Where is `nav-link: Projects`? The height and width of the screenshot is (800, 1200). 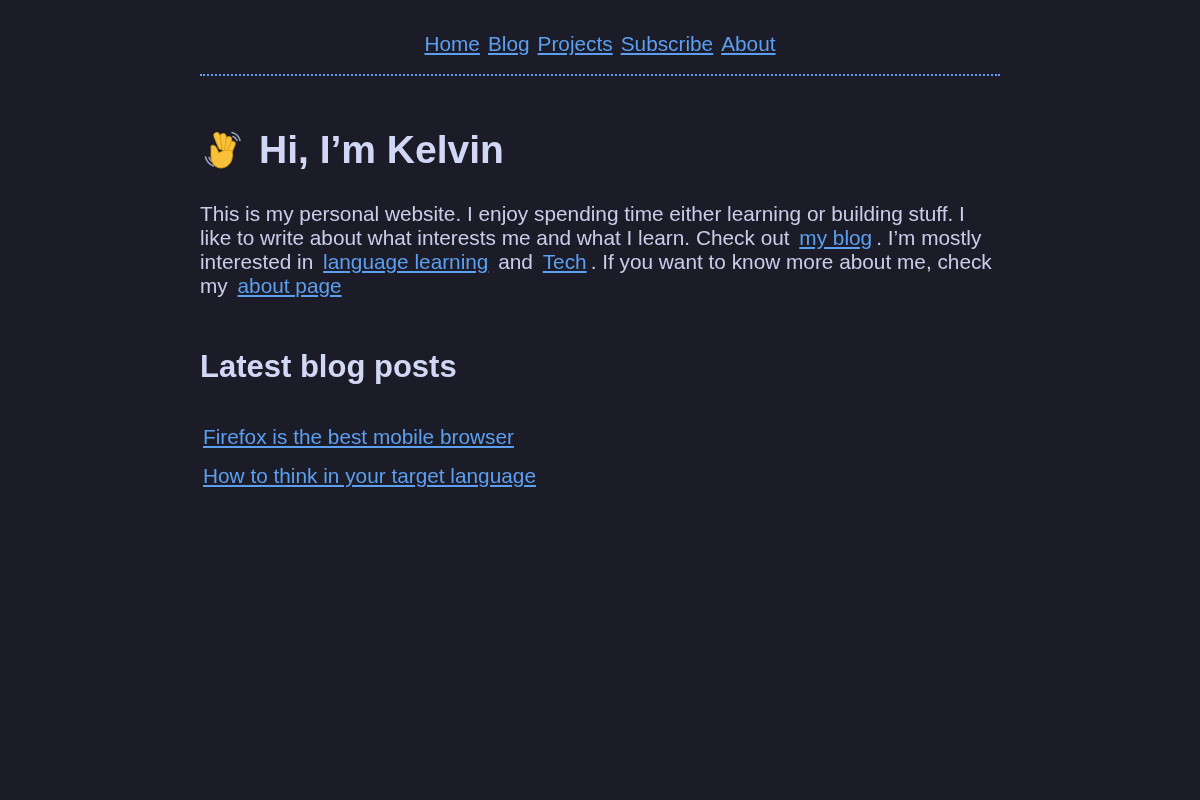
nav-link: Projects is located at coordinates (575, 44).